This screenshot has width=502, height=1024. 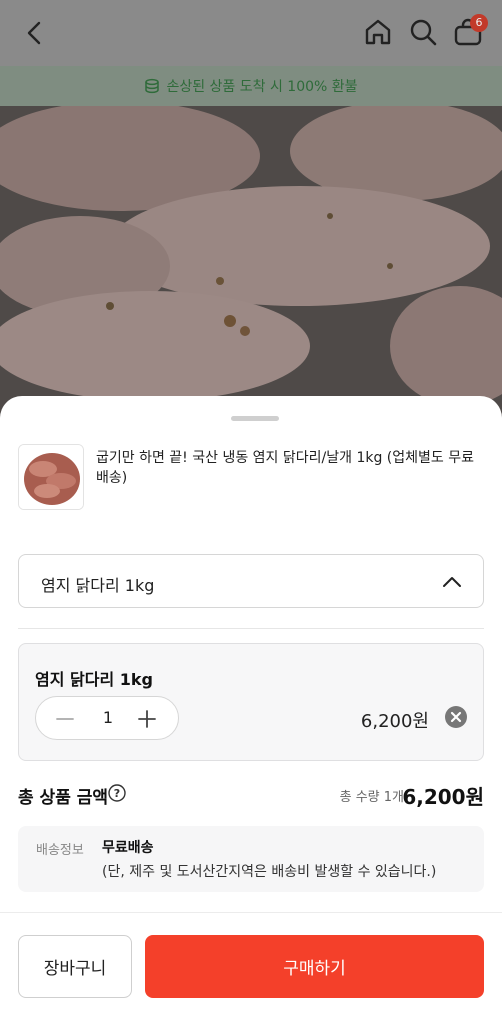 I want to click on selected-option-title: 염지 닭다리 1kg, so click(x=94, y=679).